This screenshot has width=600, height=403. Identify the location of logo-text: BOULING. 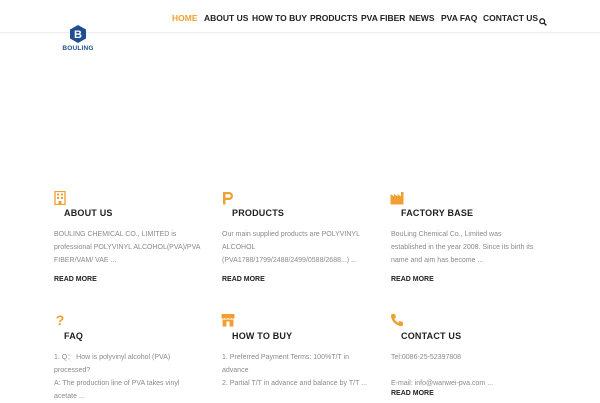
(78, 48).